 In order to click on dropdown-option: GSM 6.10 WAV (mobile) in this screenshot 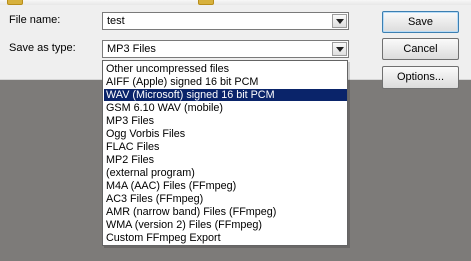, I will do `click(225, 108)`.